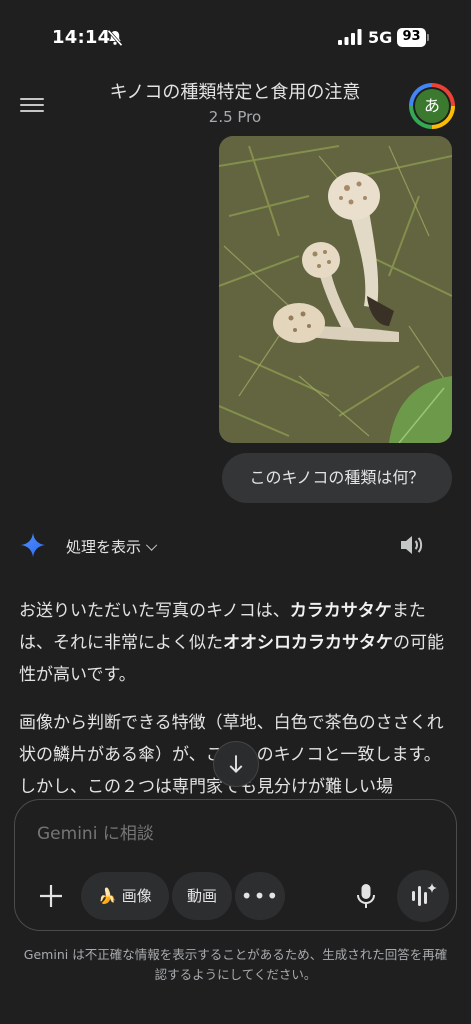  What do you see at coordinates (107, 896) in the screenshot?
I see `banana-icon: 🍌` at bounding box center [107, 896].